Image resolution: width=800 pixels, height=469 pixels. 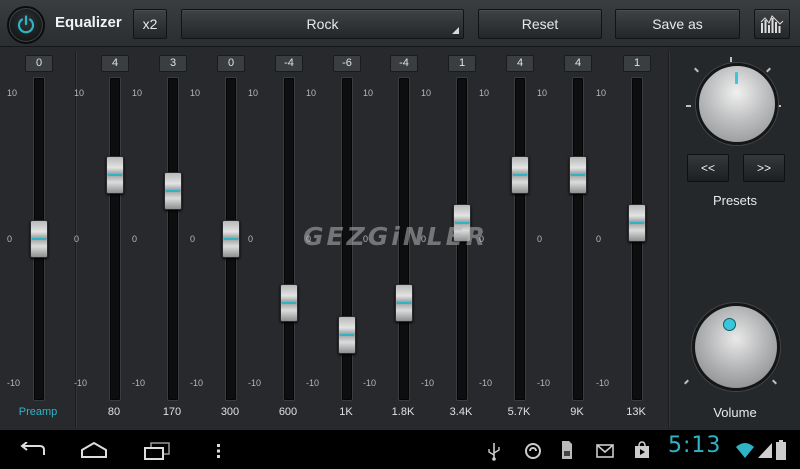 I want to click on preset-dial-indicator, so click(x=736, y=78).